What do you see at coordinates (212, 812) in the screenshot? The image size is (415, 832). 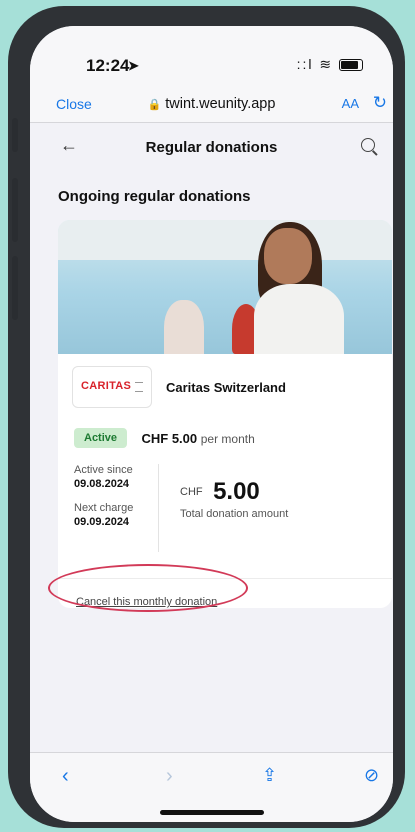 I see `home-indicator` at bounding box center [212, 812].